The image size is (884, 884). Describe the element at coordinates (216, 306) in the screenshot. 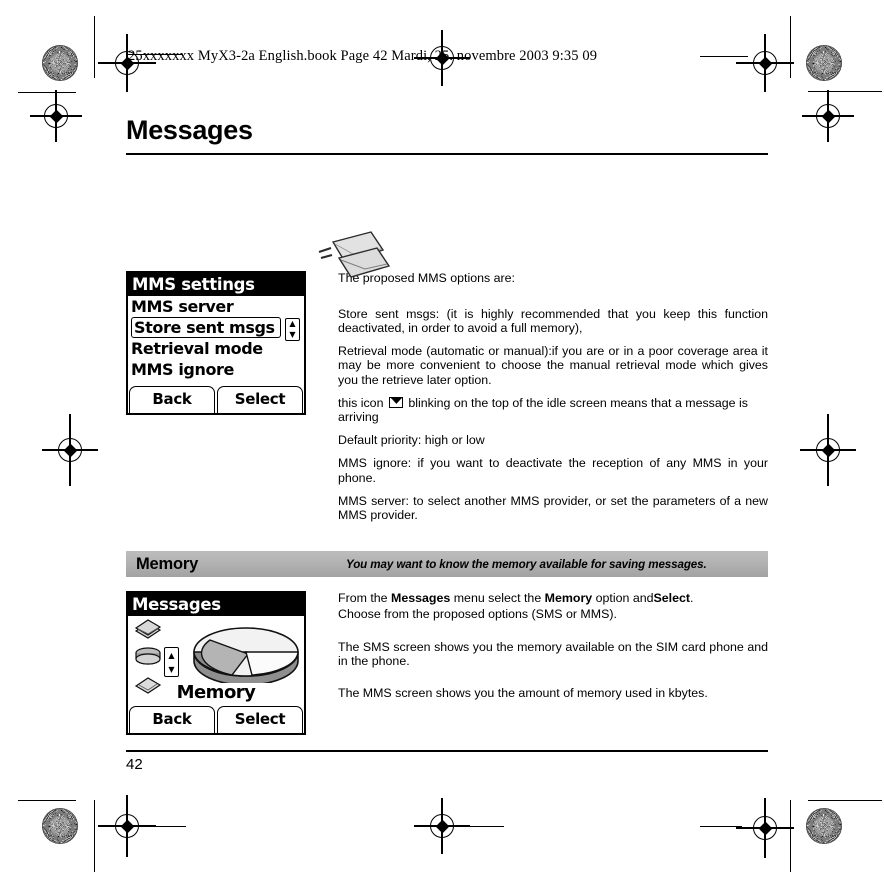

I see `menu-item-mms-server: MMS server` at that location.